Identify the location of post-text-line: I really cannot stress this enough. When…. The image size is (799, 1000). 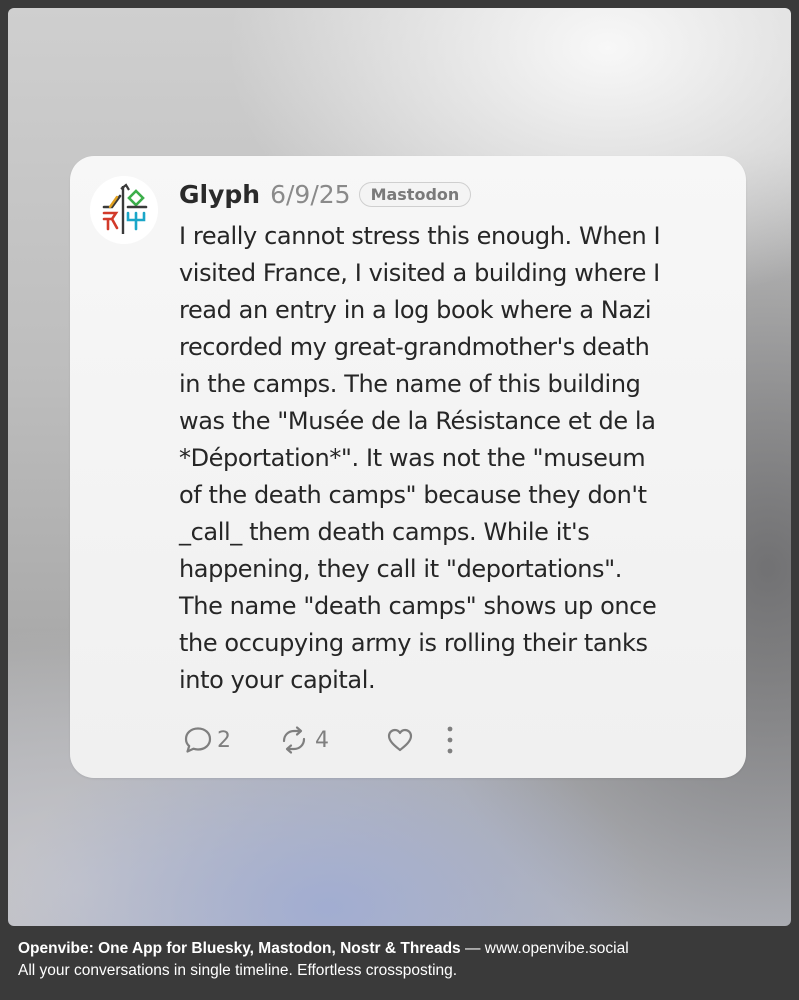
(420, 236).